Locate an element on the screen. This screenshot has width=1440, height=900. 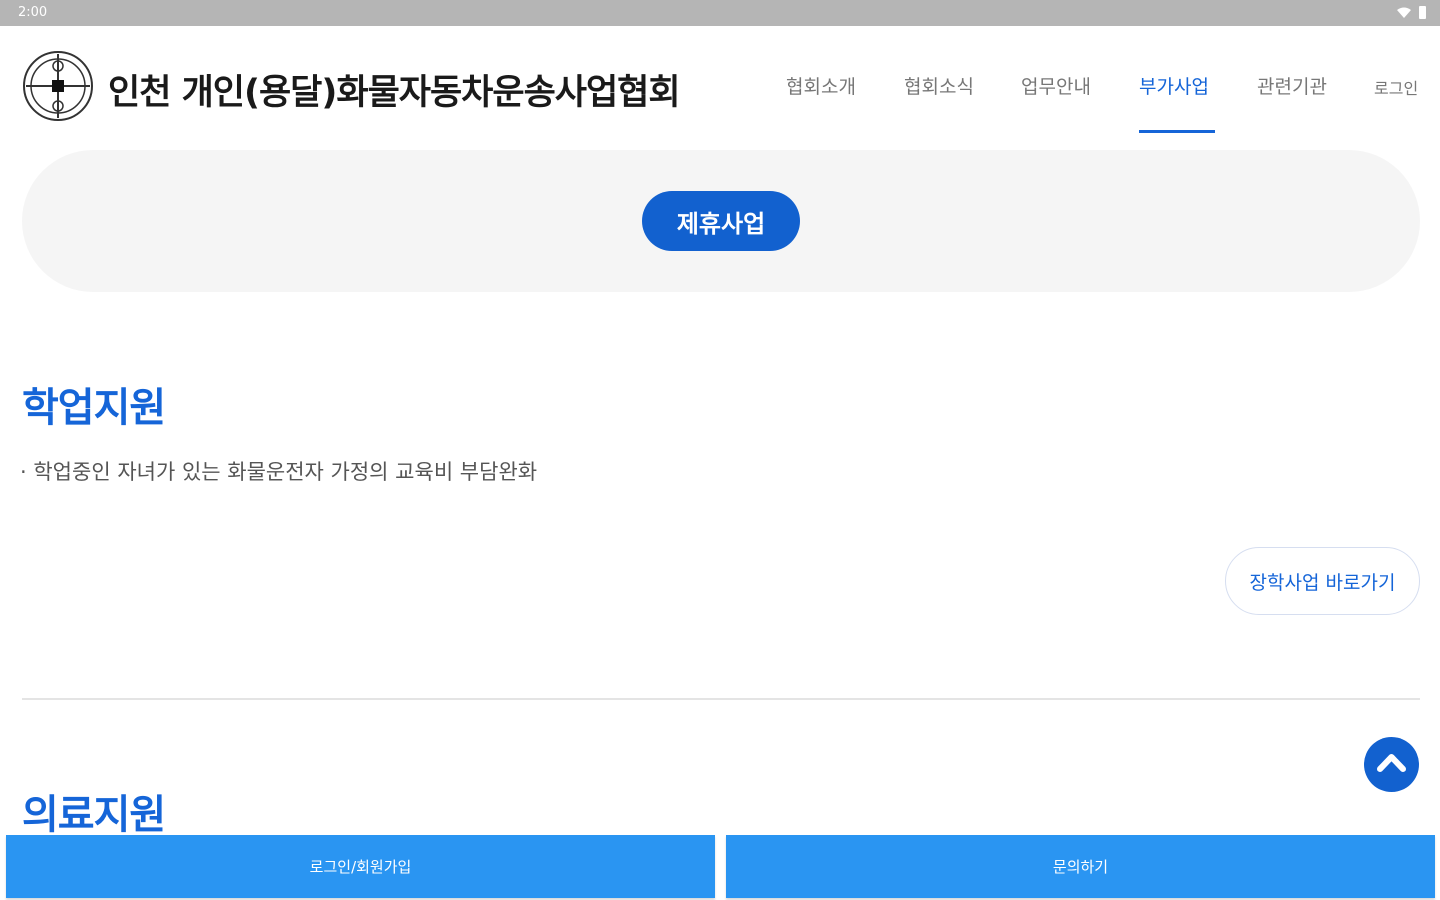
section-title-medical: 의료지원 is located at coordinates (94, 815).